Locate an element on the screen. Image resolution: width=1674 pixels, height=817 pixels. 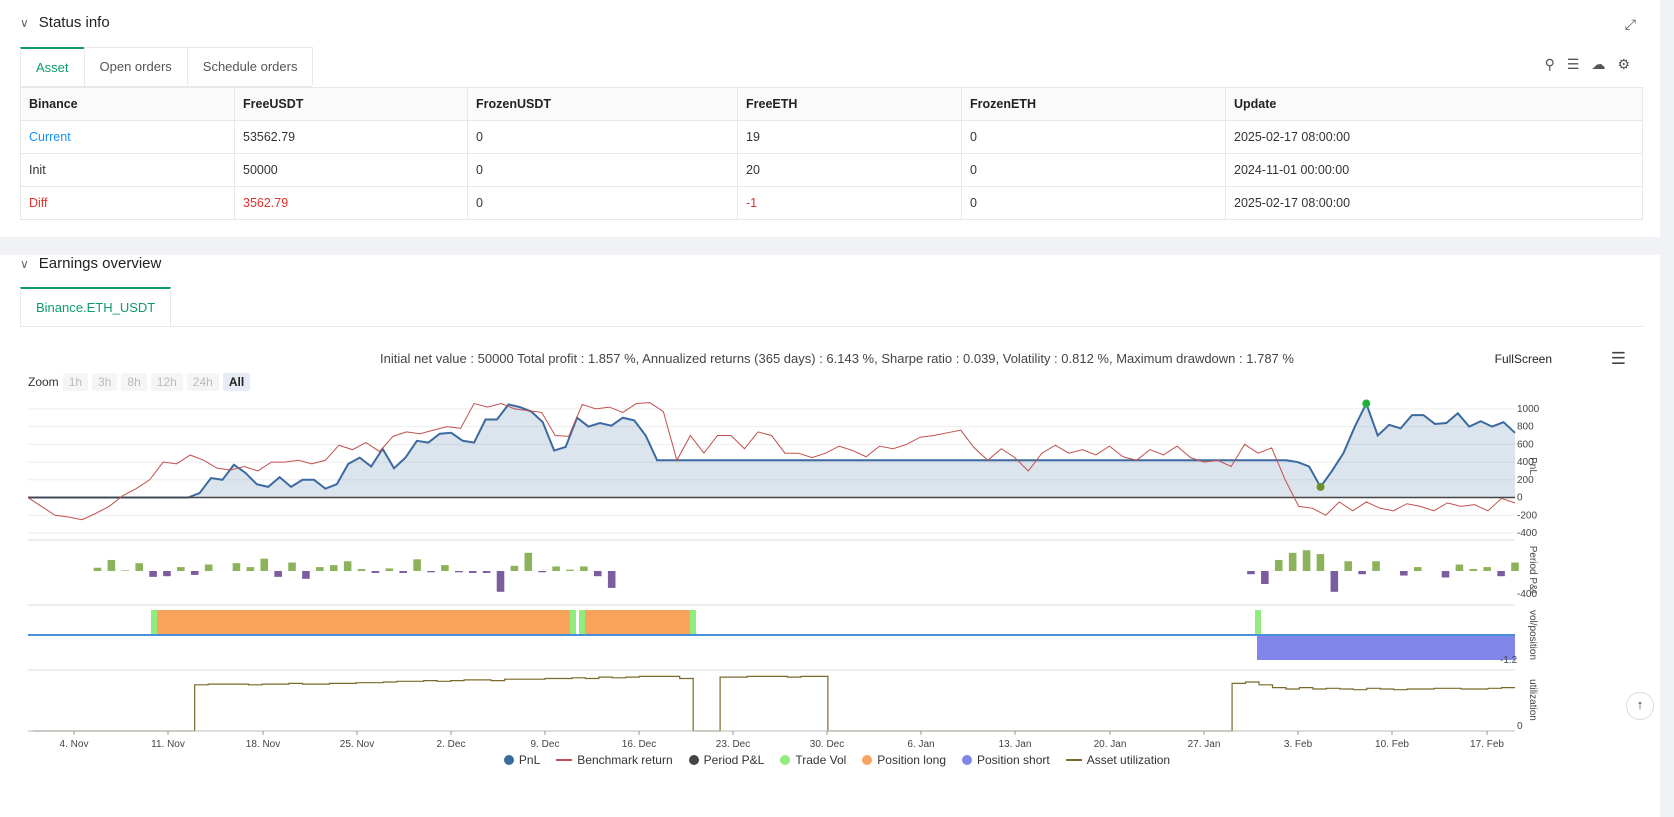
position-short-bar is located at coordinates (1386, 647).